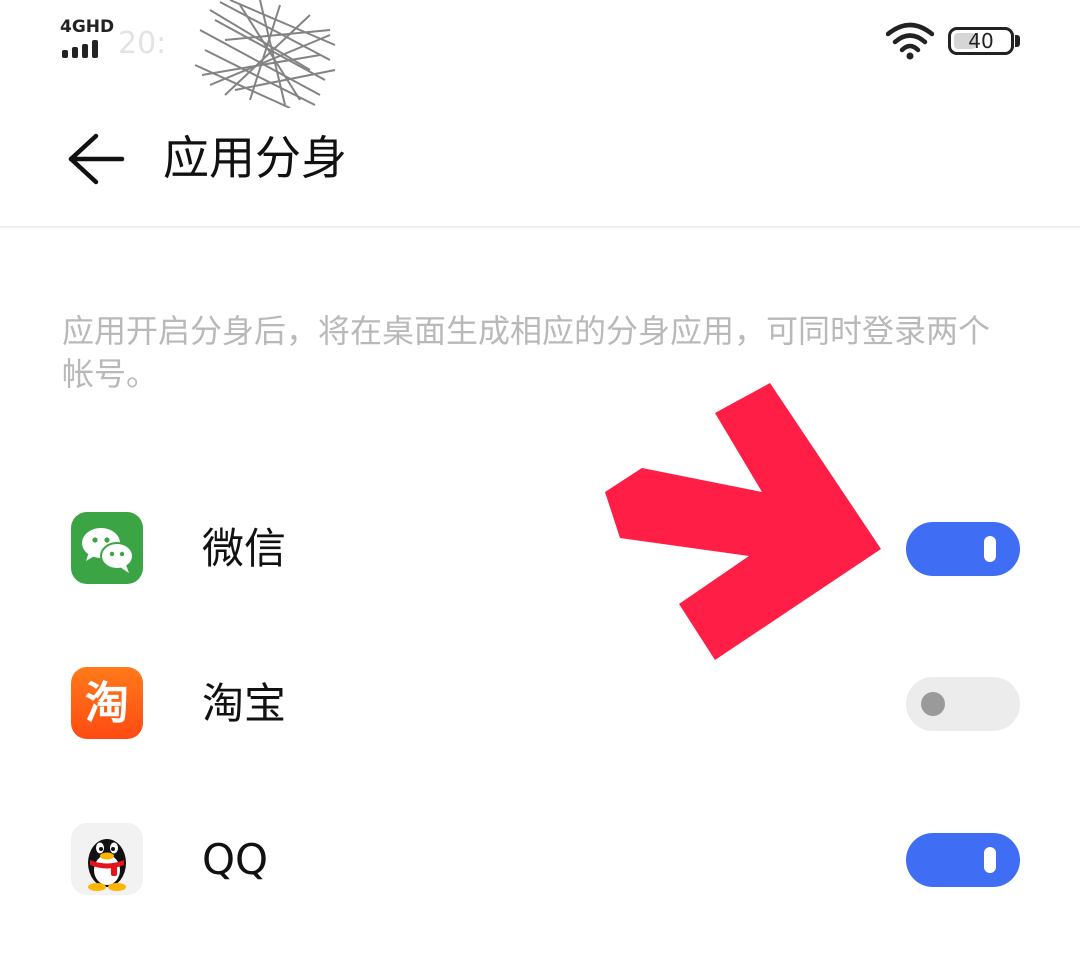 The image size is (1080, 971). I want to click on app-row-taobao: 淘 淘宝, so click(540, 704).